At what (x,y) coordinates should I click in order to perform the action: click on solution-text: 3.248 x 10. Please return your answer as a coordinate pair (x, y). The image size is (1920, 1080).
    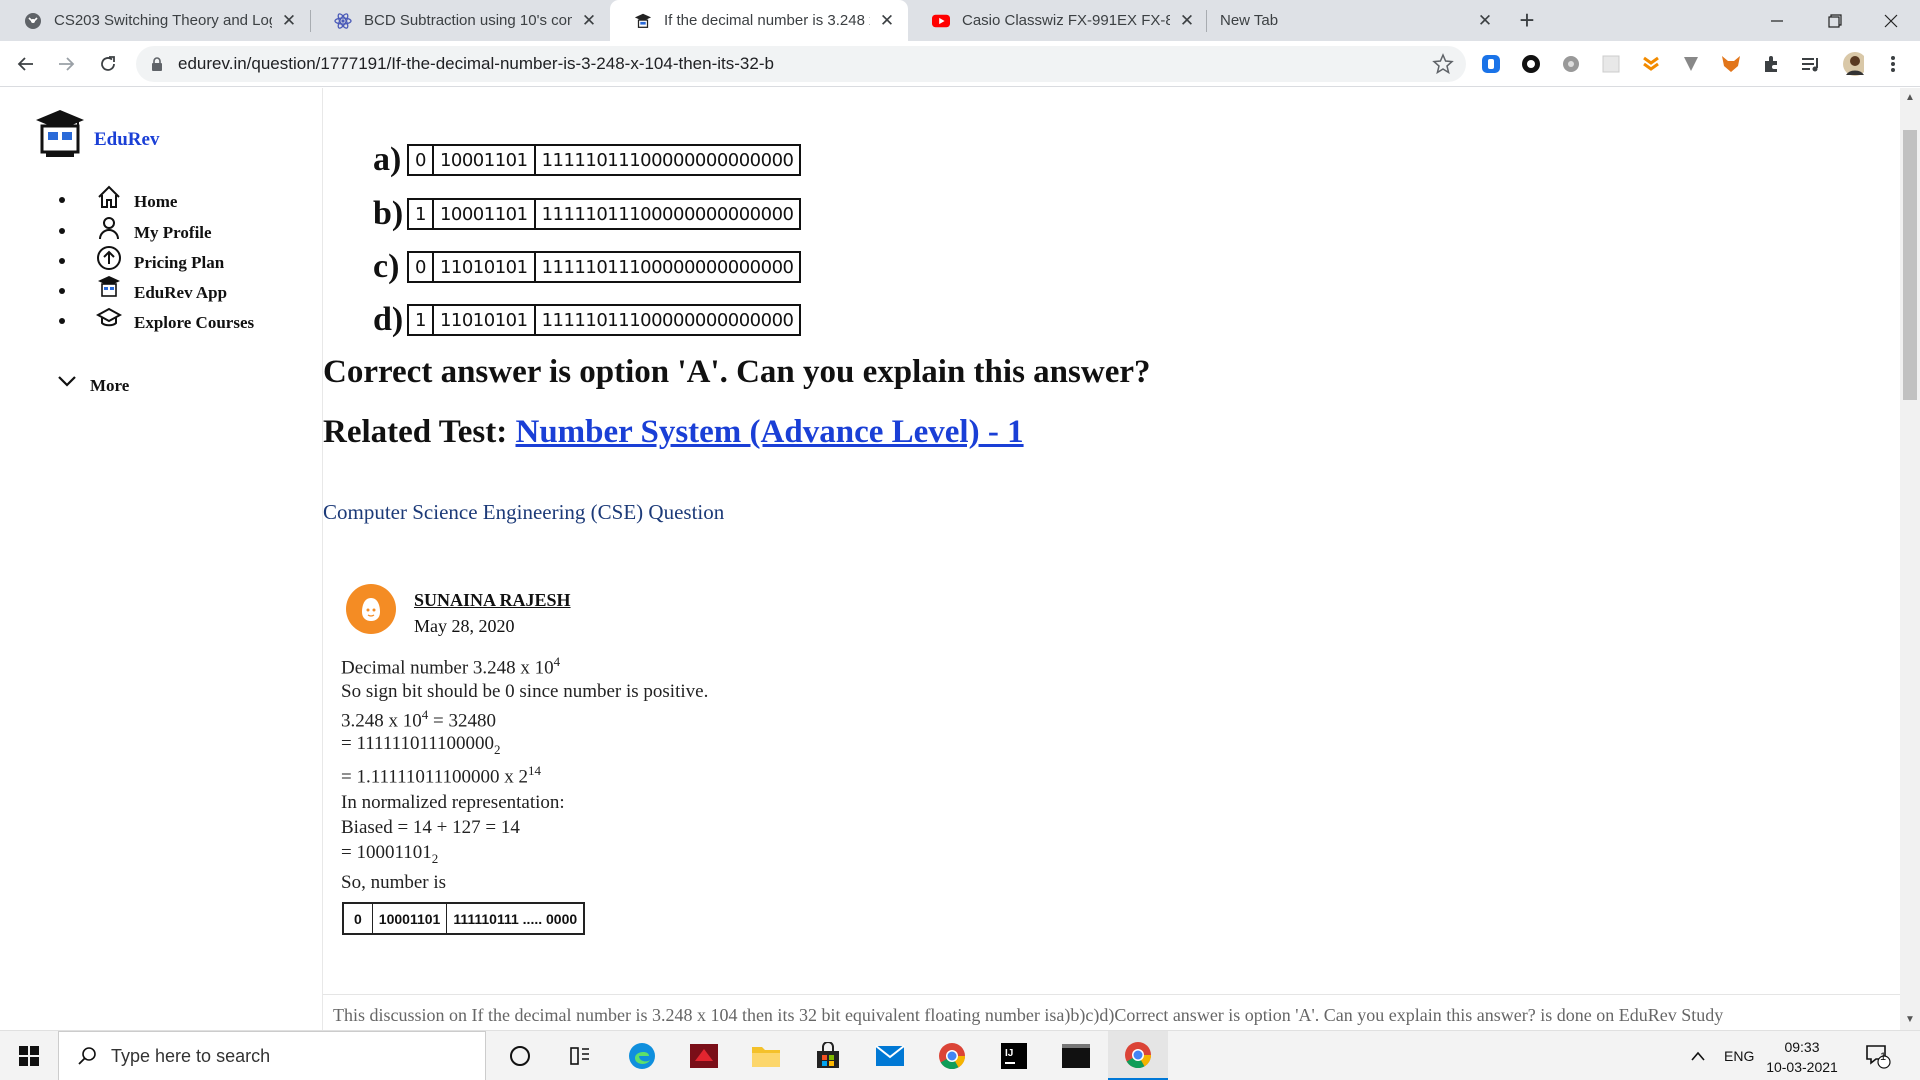
    Looking at the image, I should click on (381, 721).